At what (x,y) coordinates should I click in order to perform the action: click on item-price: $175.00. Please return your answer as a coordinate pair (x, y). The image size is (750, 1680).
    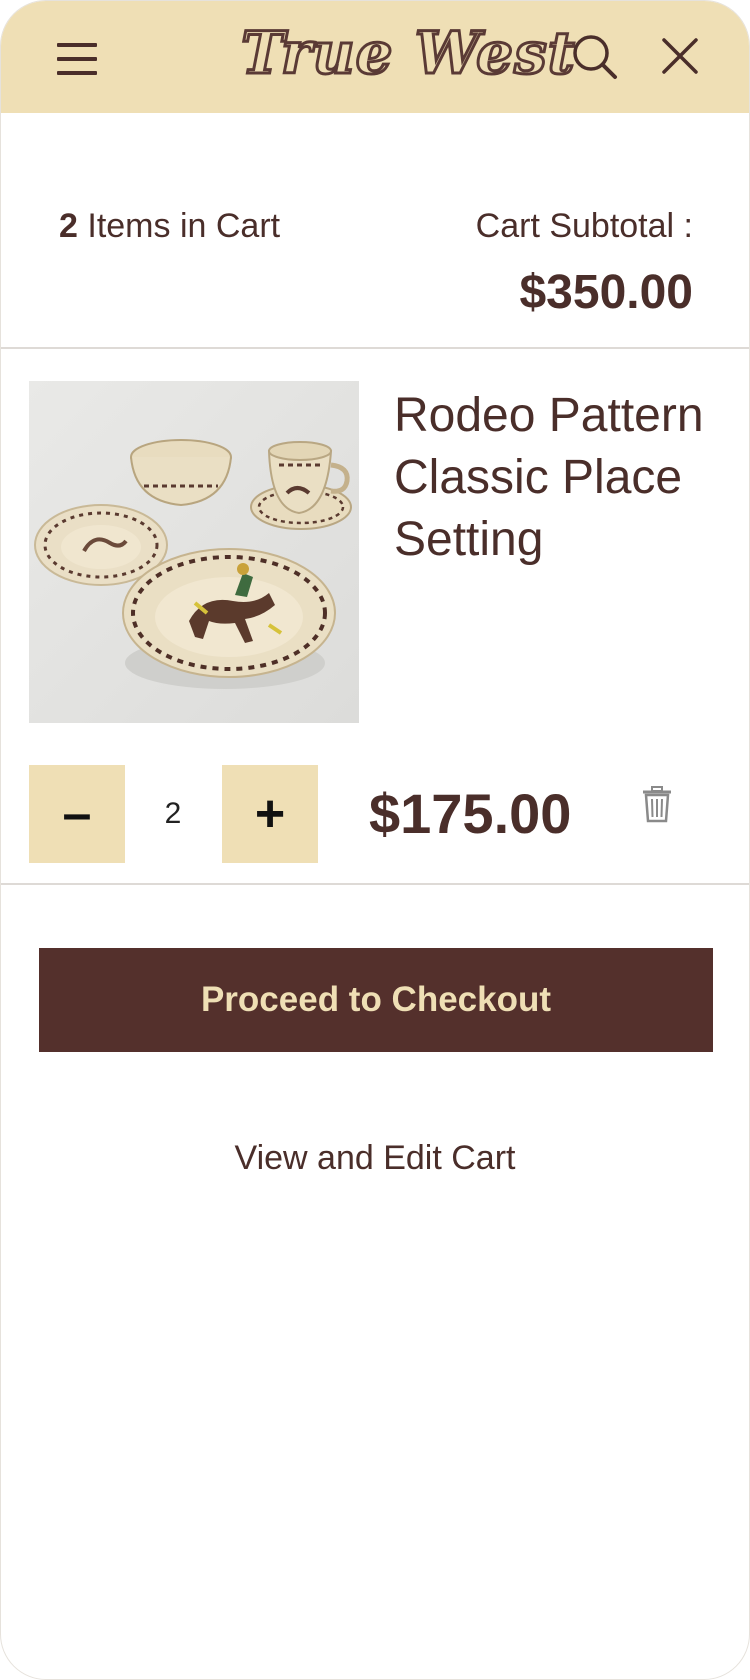
    Looking at the image, I should click on (470, 813).